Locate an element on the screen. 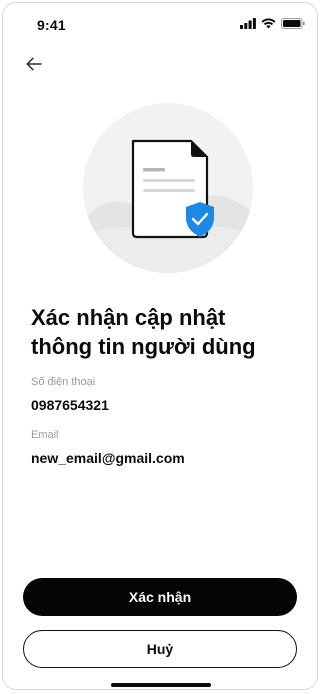 This screenshot has width=322, height=694. document-verified-icon is located at coordinates (168, 188).